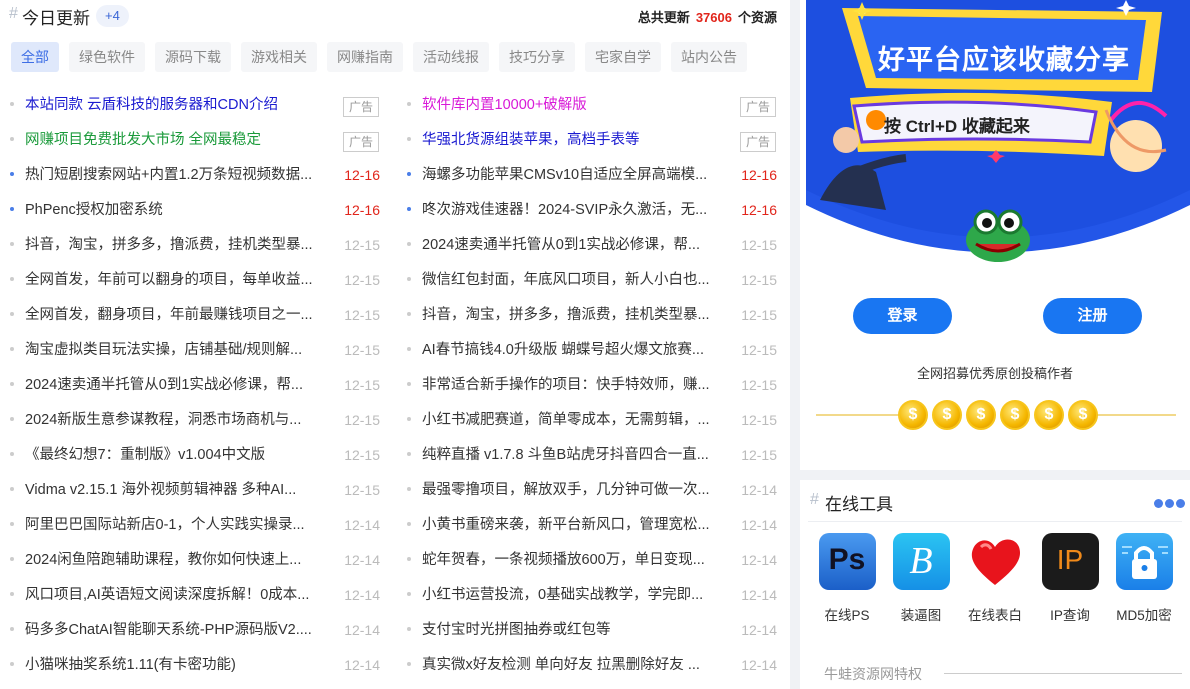  What do you see at coordinates (1144, 578) in the screenshot?
I see `tool-md5-encrypt: MD5加密` at bounding box center [1144, 578].